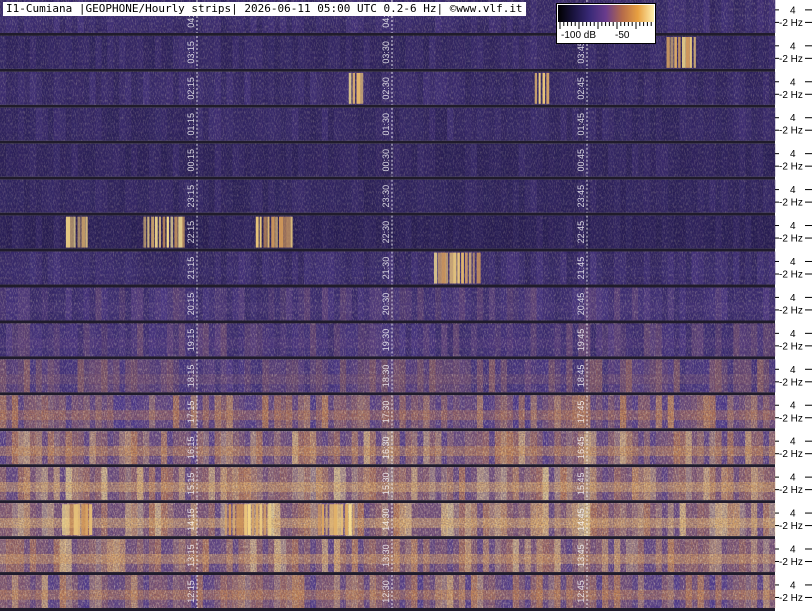 The height and width of the screenshot is (611, 812). What do you see at coordinates (581, 160) in the screenshot?
I see `time-label: 00:45` at bounding box center [581, 160].